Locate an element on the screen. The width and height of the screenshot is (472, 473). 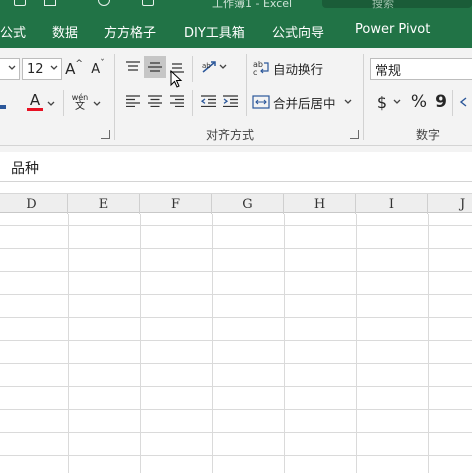
comma-symbol: 9 is located at coordinates (441, 102).